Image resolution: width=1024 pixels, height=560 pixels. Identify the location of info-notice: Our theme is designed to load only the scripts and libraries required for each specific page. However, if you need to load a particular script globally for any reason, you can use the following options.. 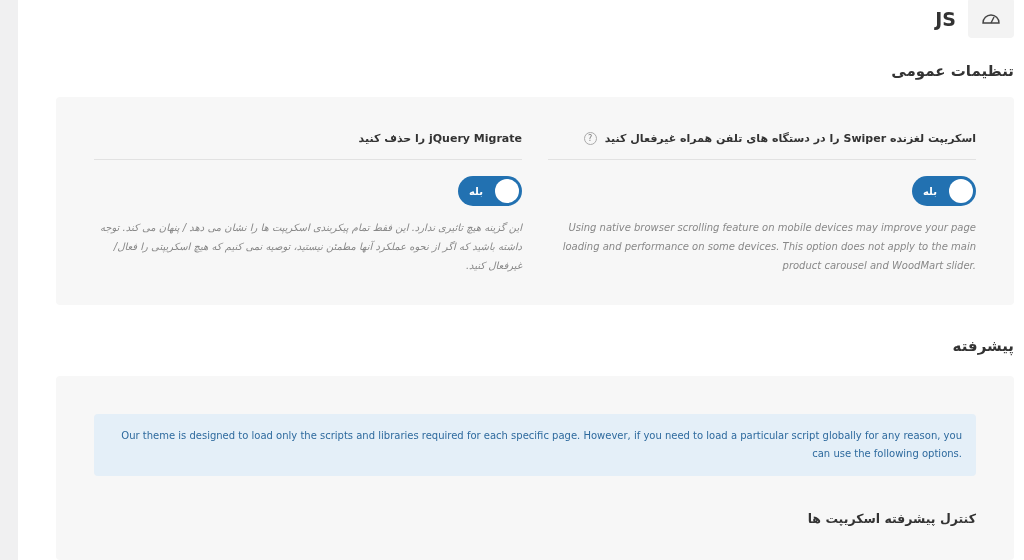
(535, 444).